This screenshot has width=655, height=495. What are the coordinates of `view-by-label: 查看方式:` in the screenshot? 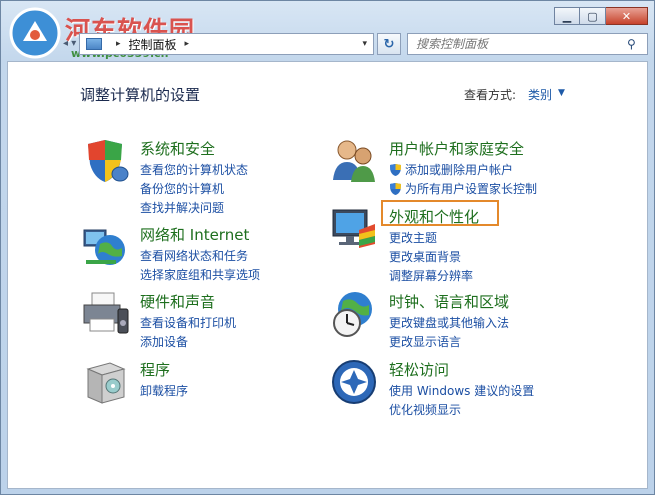 It's located at (490, 95).